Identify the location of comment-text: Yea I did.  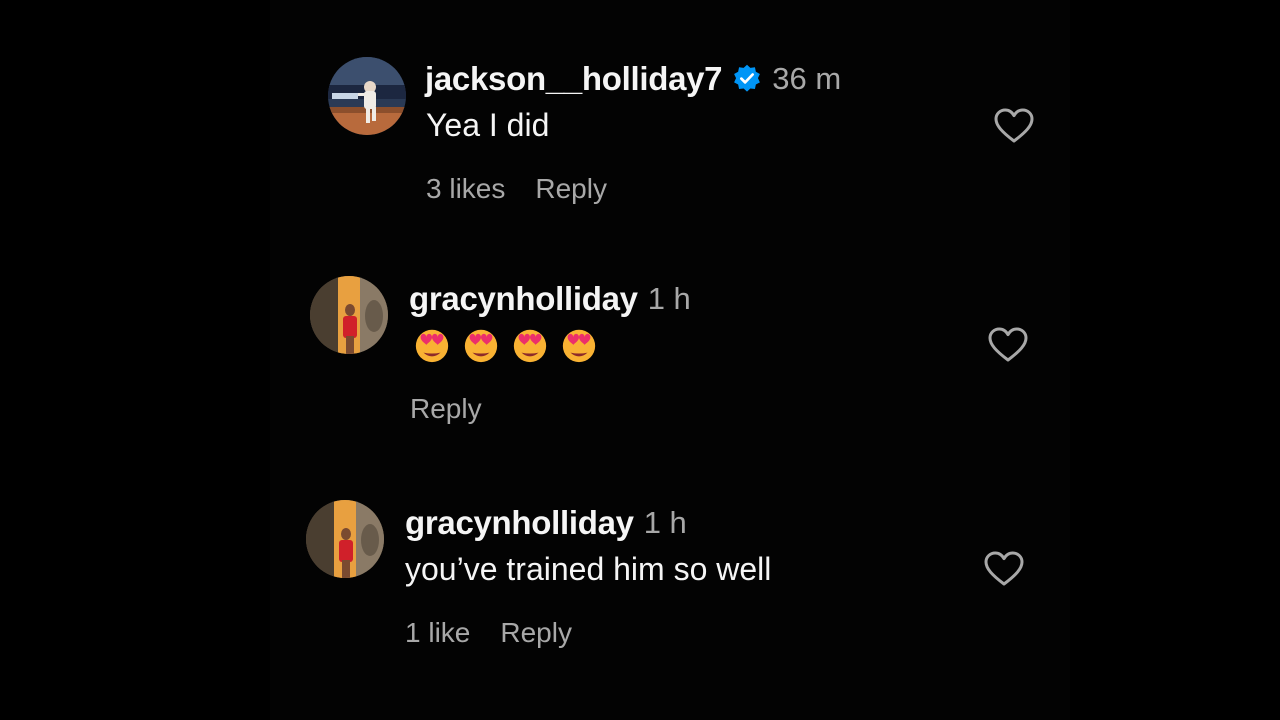
(488, 125).